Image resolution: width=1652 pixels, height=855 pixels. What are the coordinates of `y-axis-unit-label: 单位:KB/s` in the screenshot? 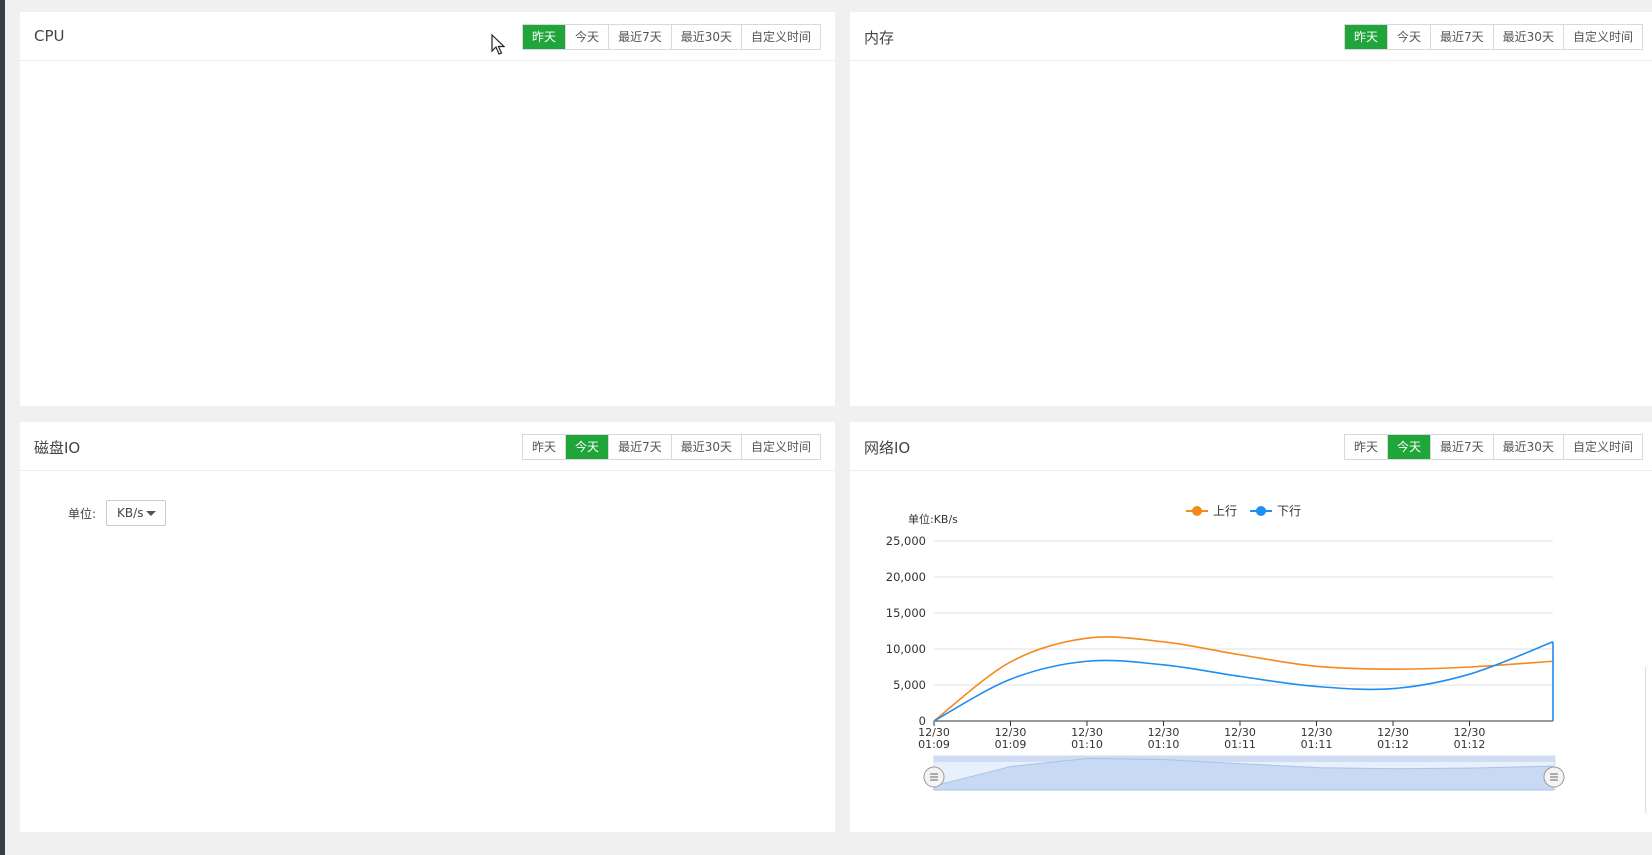 It's located at (933, 519).